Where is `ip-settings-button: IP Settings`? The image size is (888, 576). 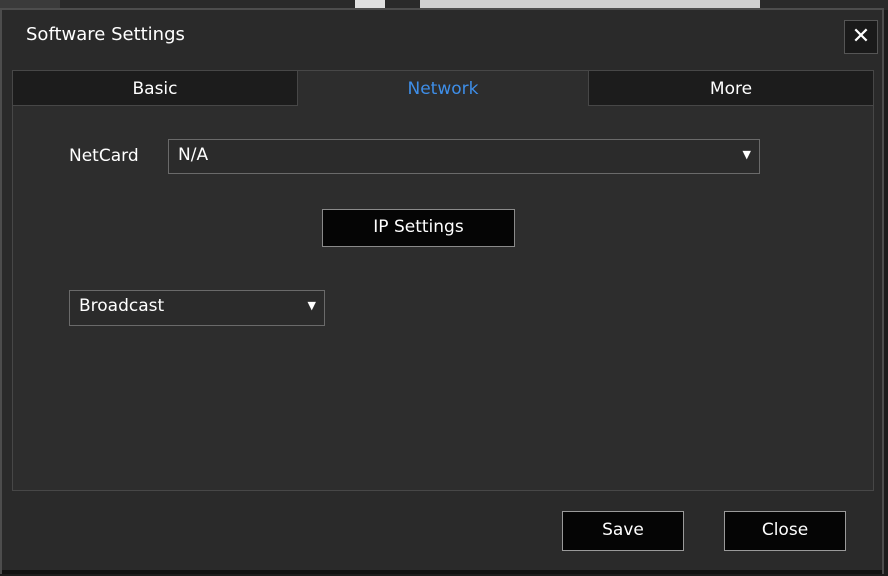 ip-settings-button: IP Settings is located at coordinates (418, 228).